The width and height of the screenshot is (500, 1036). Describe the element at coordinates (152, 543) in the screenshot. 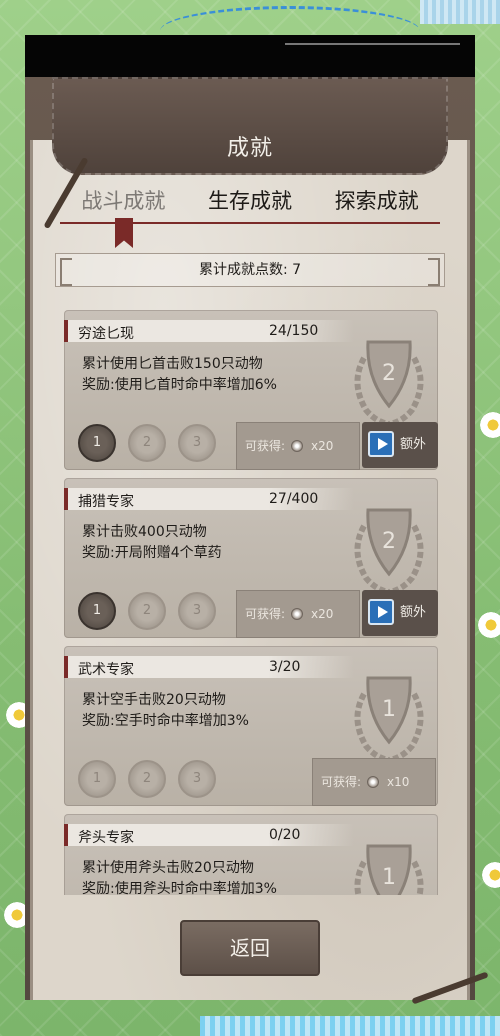

I see `achievement-description: 累计击败400只动物 奖励:开局附赠4个草药` at that location.